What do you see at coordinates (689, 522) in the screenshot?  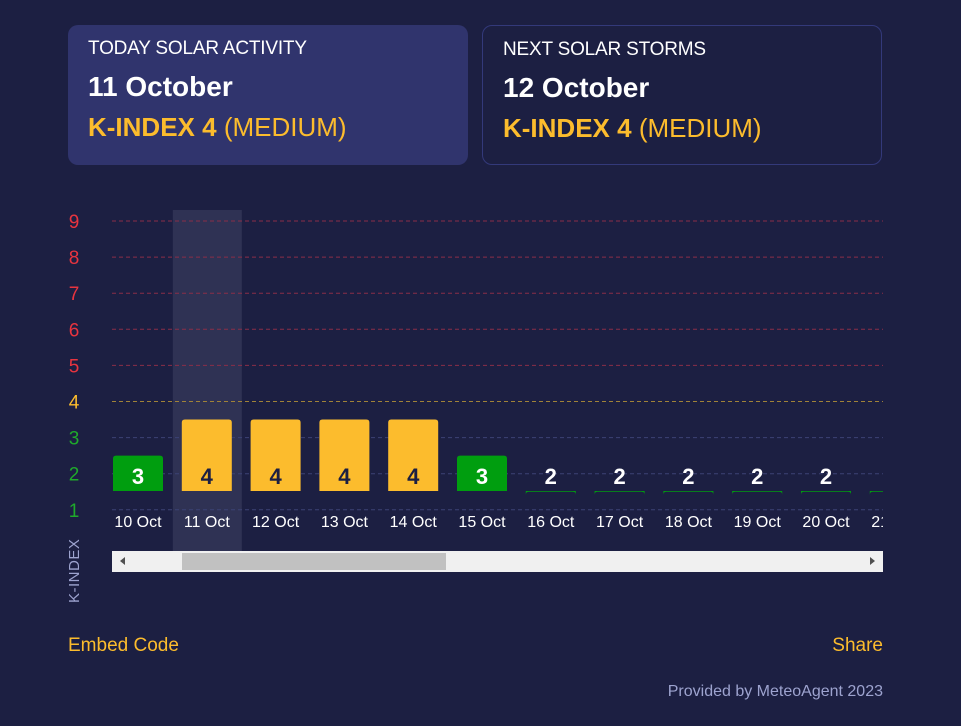 I see `x-tick-label: 18 Oct` at bounding box center [689, 522].